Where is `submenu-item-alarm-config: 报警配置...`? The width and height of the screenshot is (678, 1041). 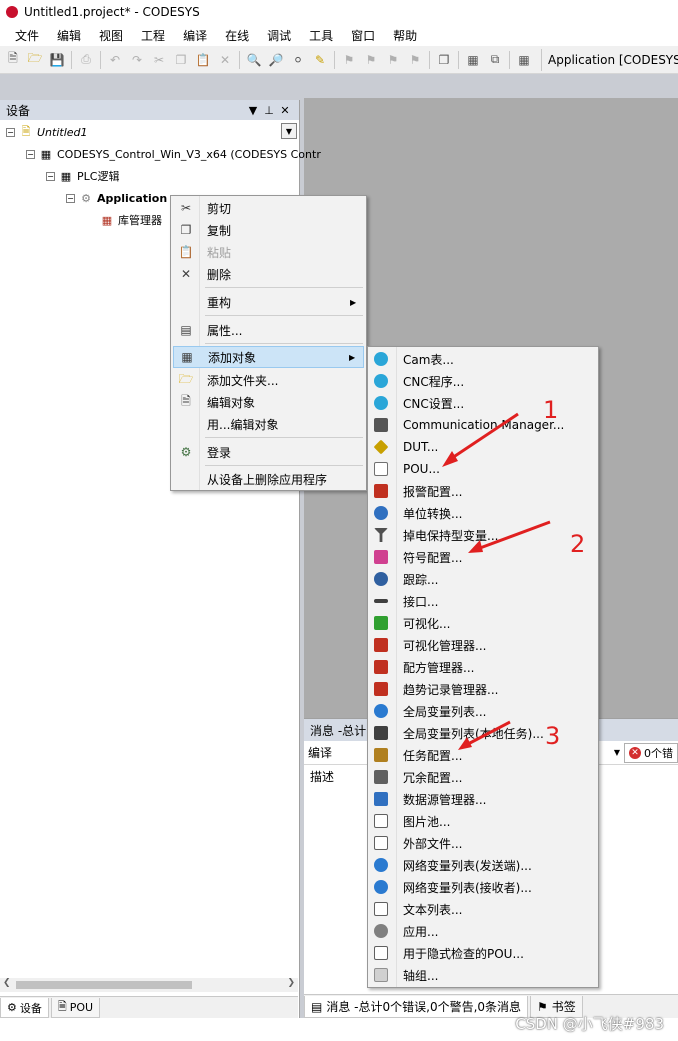
submenu-item-alarm-config: 报警配置... is located at coordinates (483, 491).